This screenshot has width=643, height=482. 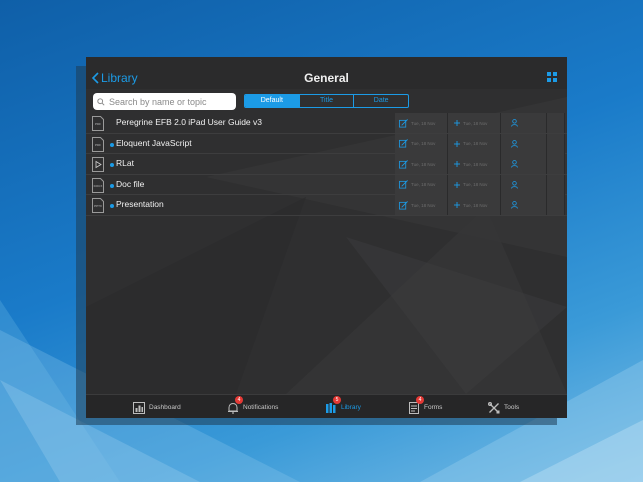 I want to click on video-file-icon, so click(x=98, y=165).